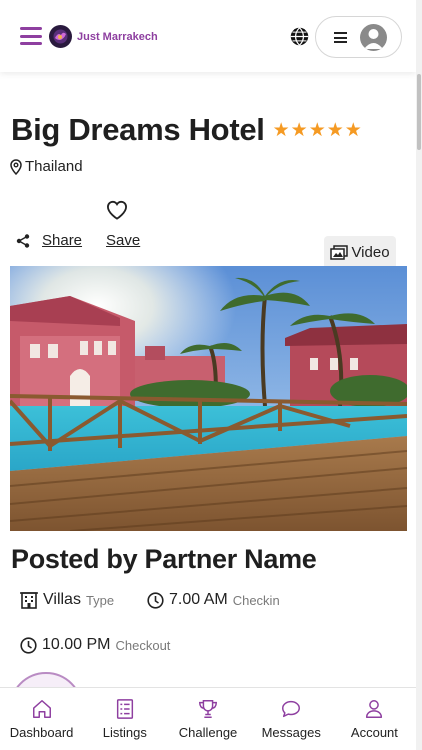 The width and height of the screenshot is (422, 750). What do you see at coordinates (358, 37) in the screenshot?
I see `account-menu-button` at bounding box center [358, 37].